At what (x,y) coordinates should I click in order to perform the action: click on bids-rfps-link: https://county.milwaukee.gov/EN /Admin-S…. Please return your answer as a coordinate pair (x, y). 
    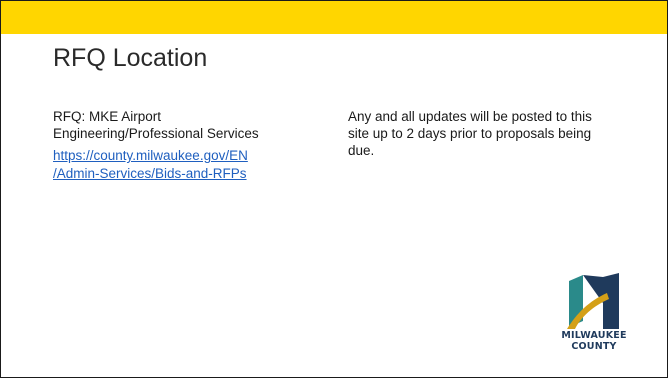
    Looking at the image, I should click on (188, 165).